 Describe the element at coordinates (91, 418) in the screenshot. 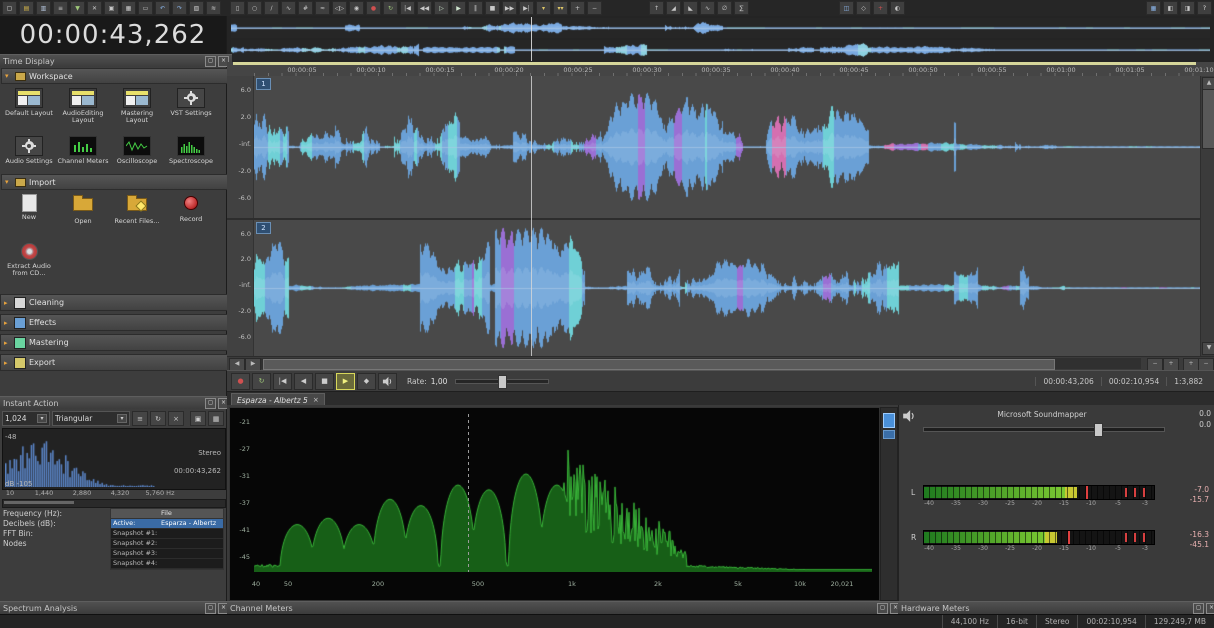

I see `window-type-select: Triangular ▾` at that location.